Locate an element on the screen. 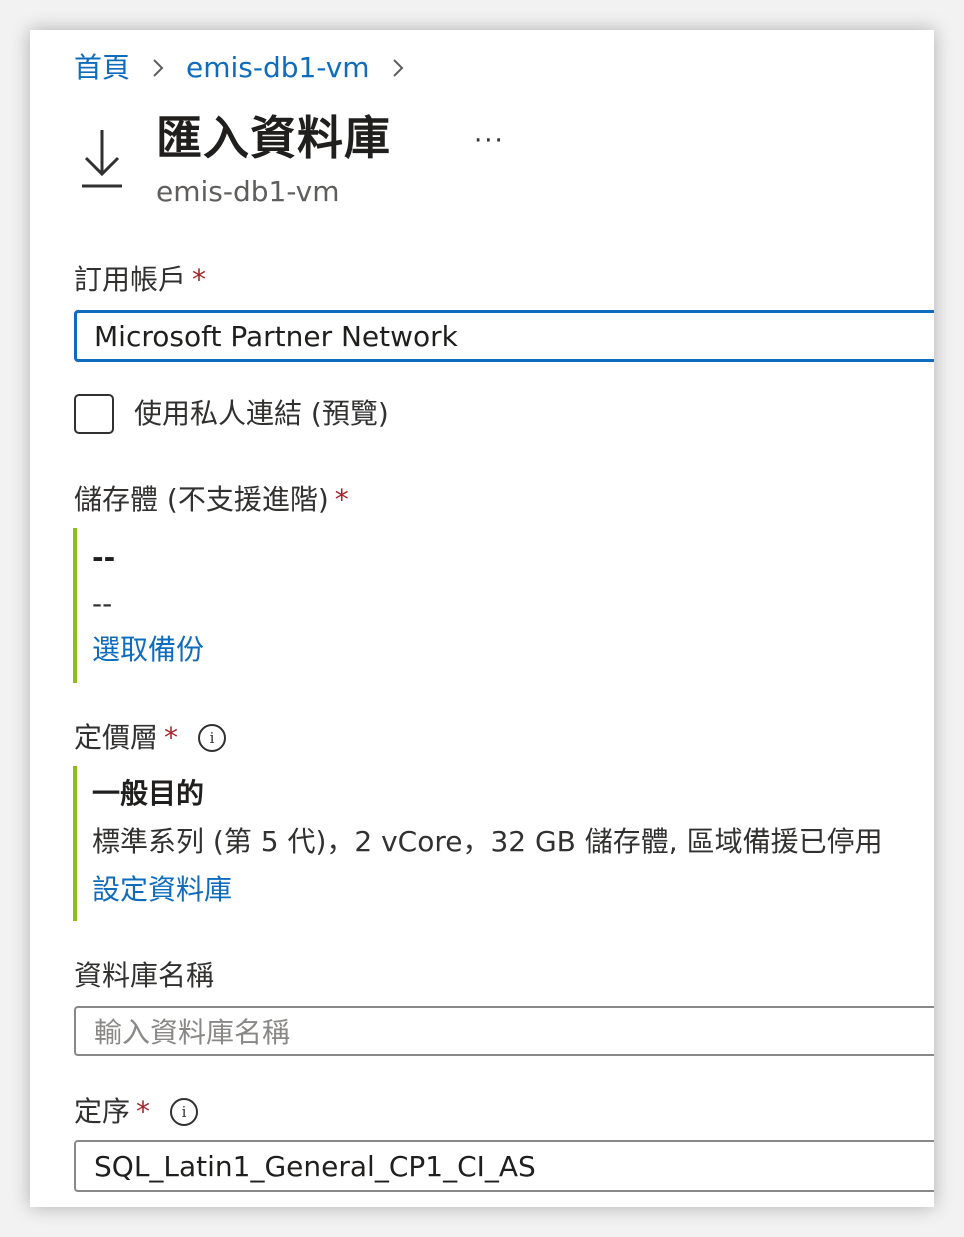  collation-label: 定序 * i is located at coordinates (136, 1112).